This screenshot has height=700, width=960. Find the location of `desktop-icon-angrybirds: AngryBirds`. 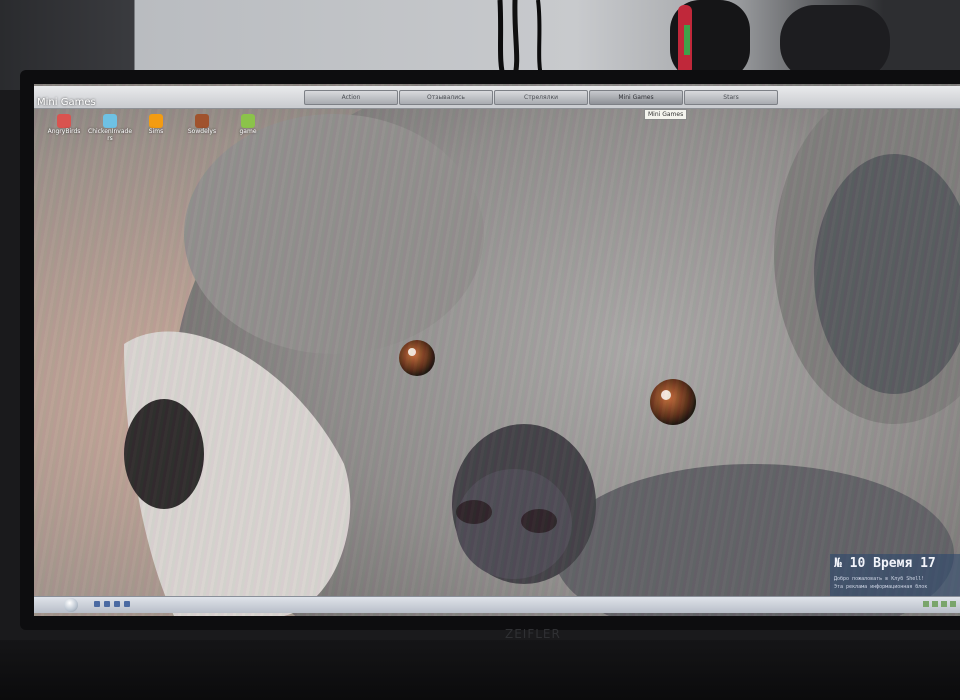

desktop-icon-angrybirds: AngryBirds is located at coordinates (64, 128).